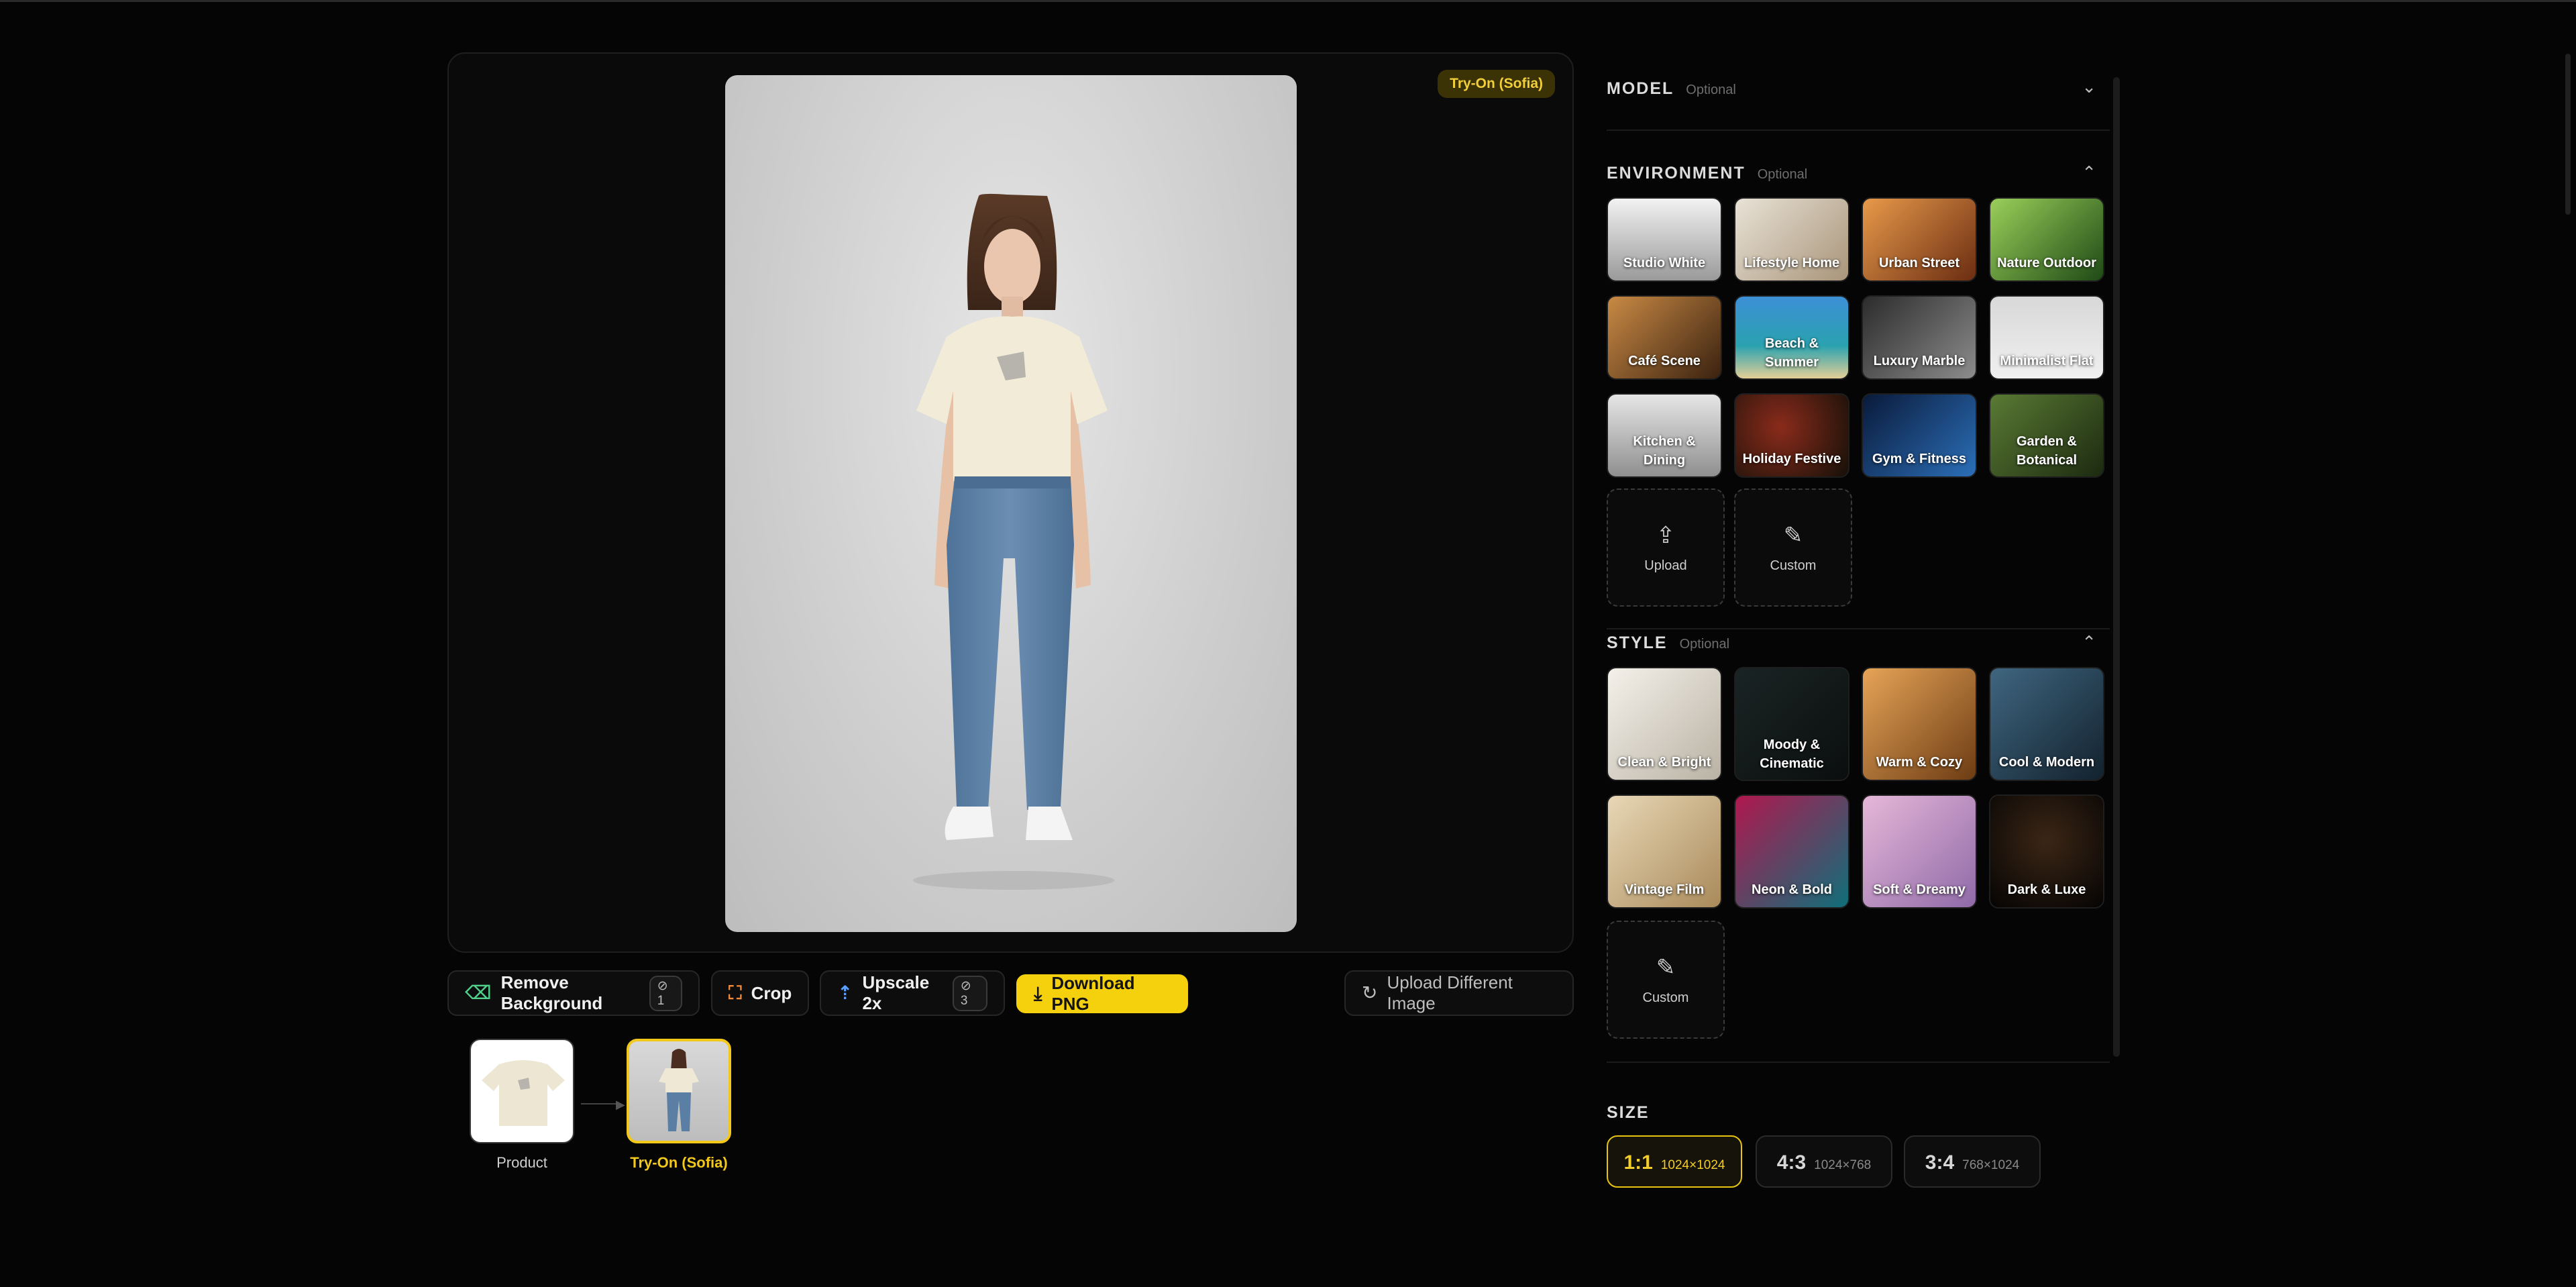 The width and height of the screenshot is (2576, 1287). What do you see at coordinates (2089, 86) in the screenshot?
I see `chevron-down-icon: ⌄` at bounding box center [2089, 86].